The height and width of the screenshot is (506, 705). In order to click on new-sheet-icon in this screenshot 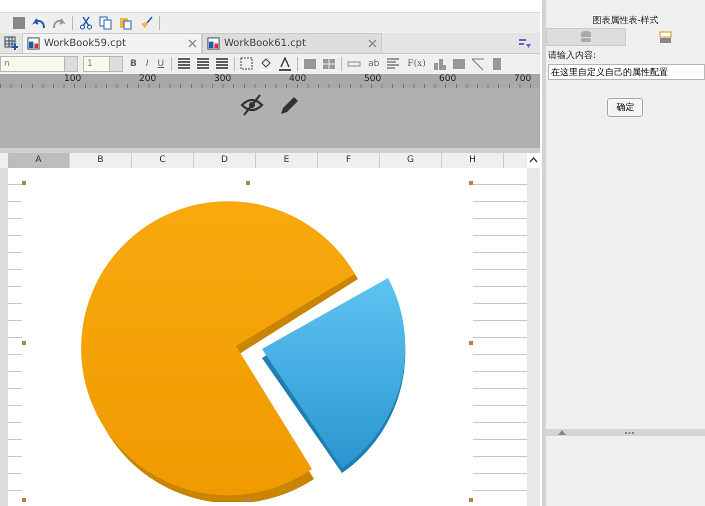, I will do `click(11, 43)`.